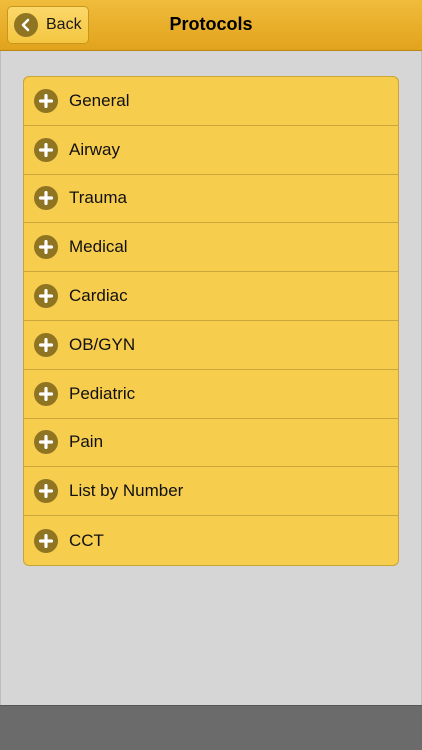 The image size is (422, 750). Describe the element at coordinates (211, 248) in the screenshot. I see `protocol-item-medical: Medical` at that location.